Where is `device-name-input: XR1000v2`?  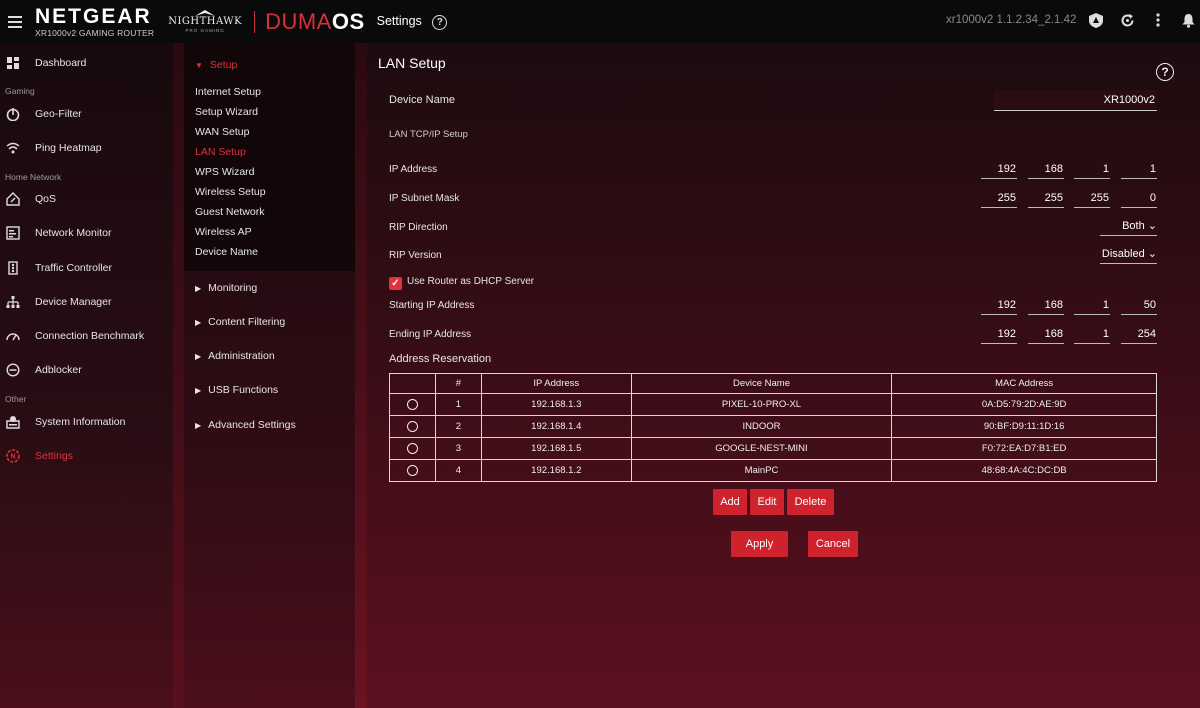
device-name-input: XR1000v2 is located at coordinates (1075, 100).